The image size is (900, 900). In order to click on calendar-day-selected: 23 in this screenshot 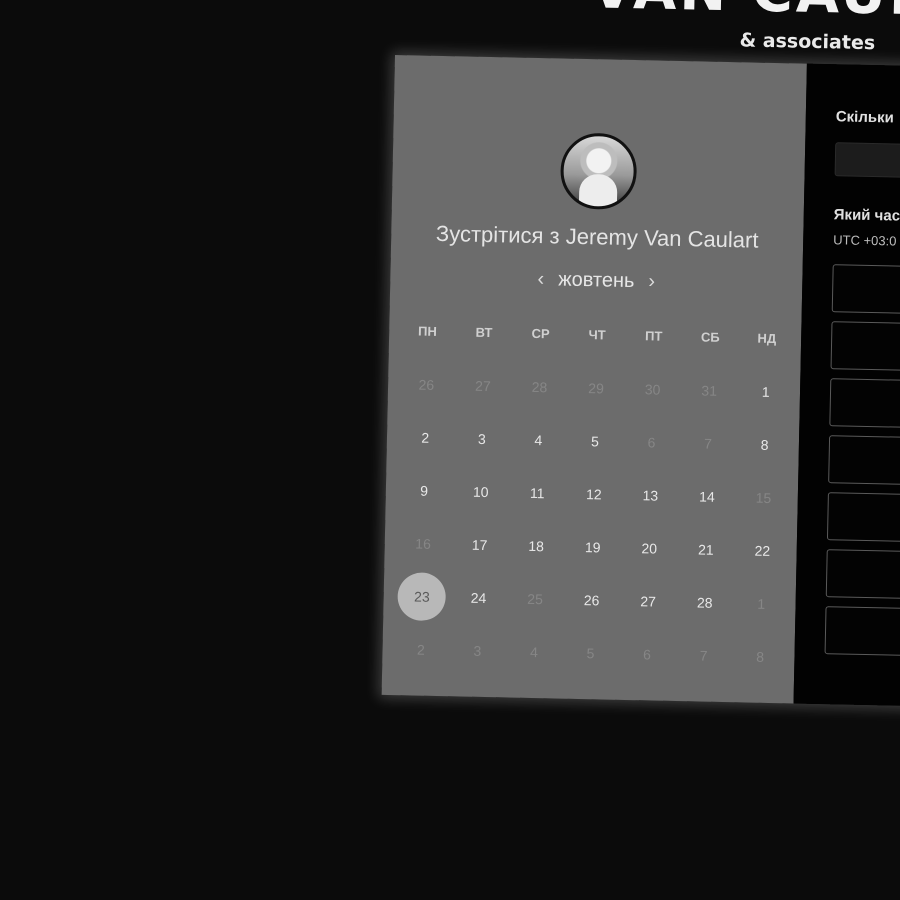, I will do `click(422, 597)`.